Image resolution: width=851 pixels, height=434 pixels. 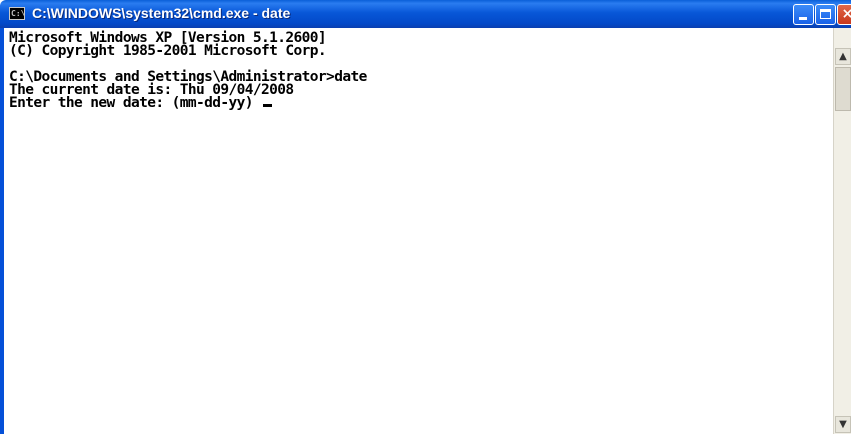 I want to click on minimize-icon, so click(x=803, y=18).